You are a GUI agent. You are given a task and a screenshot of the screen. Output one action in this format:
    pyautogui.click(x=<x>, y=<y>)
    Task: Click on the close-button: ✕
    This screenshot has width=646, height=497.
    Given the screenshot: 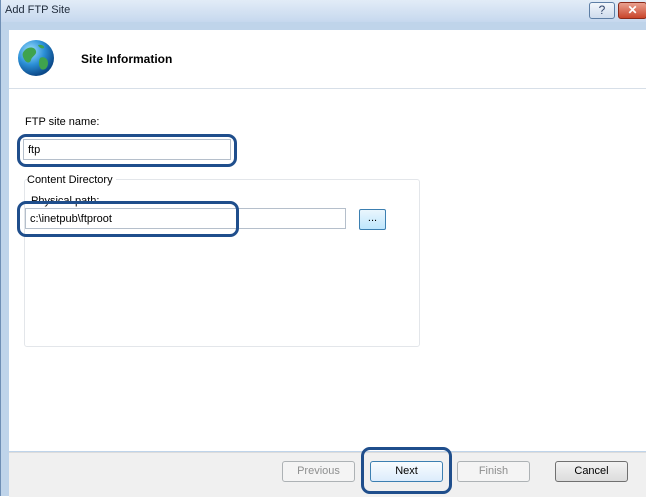 What is the action you would take?
    pyautogui.click(x=632, y=10)
    